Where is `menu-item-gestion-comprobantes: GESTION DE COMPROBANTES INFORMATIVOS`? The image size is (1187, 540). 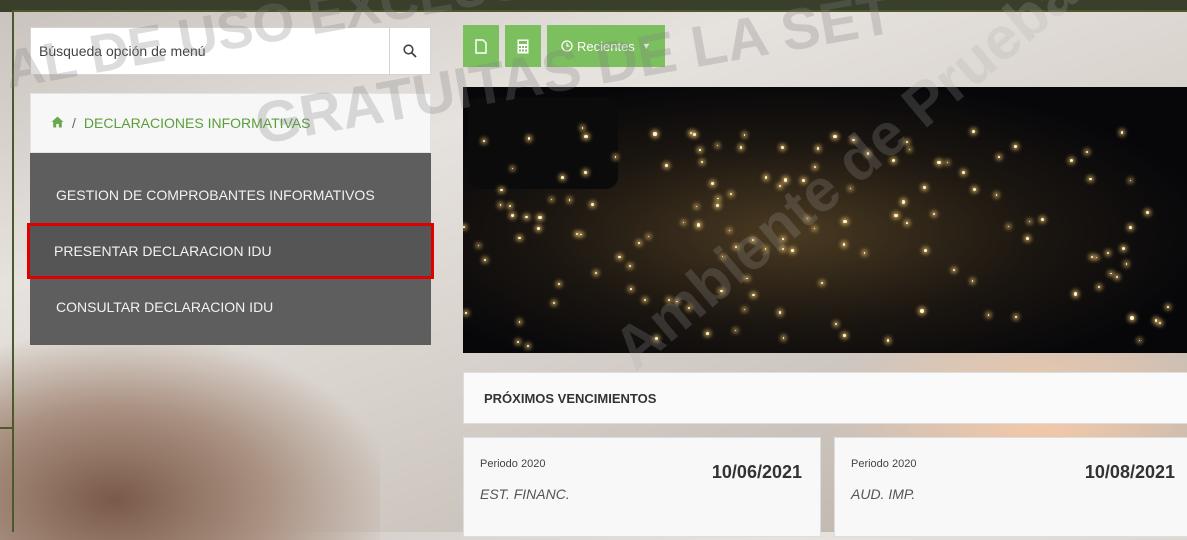 menu-item-gestion-comprobantes: GESTION DE COMPROBANTES INFORMATIVOS is located at coordinates (230, 195).